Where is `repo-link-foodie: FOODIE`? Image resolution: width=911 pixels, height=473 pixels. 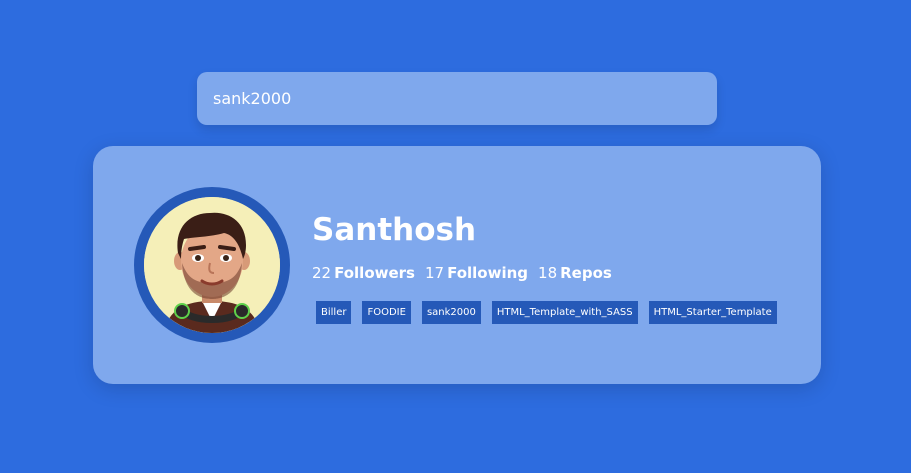 repo-link-foodie: FOODIE is located at coordinates (386, 312).